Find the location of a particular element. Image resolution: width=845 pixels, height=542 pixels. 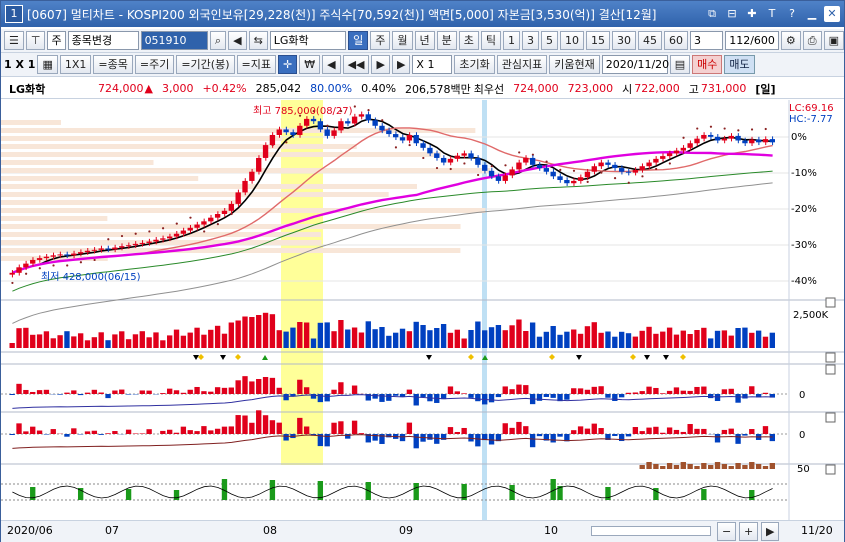

y-tick-20: -20% is located at coordinates (804, 209).